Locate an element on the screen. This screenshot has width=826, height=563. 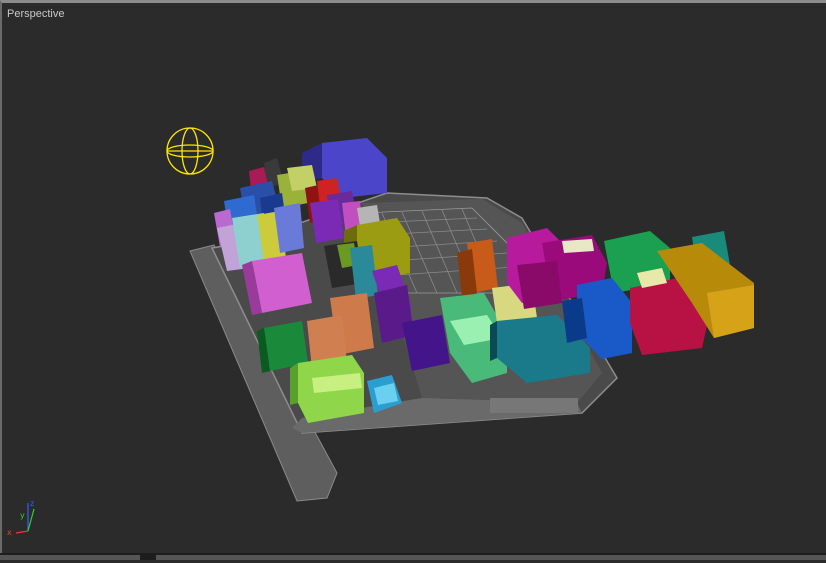
timeline-track is located at coordinates (491, 557).